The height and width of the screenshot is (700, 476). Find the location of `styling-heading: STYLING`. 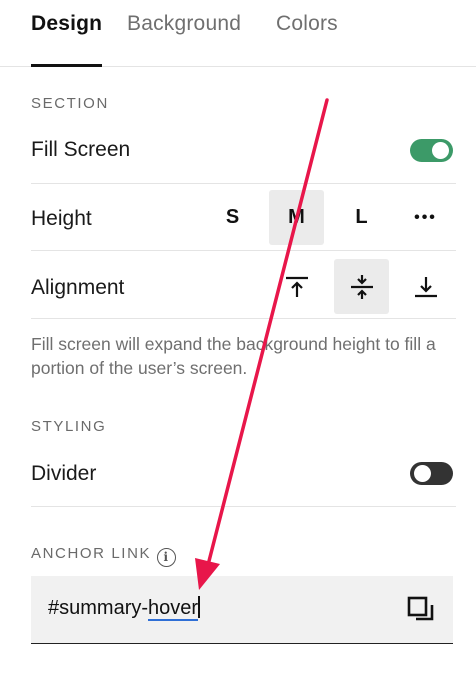

styling-heading: STYLING is located at coordinates (69, 426).